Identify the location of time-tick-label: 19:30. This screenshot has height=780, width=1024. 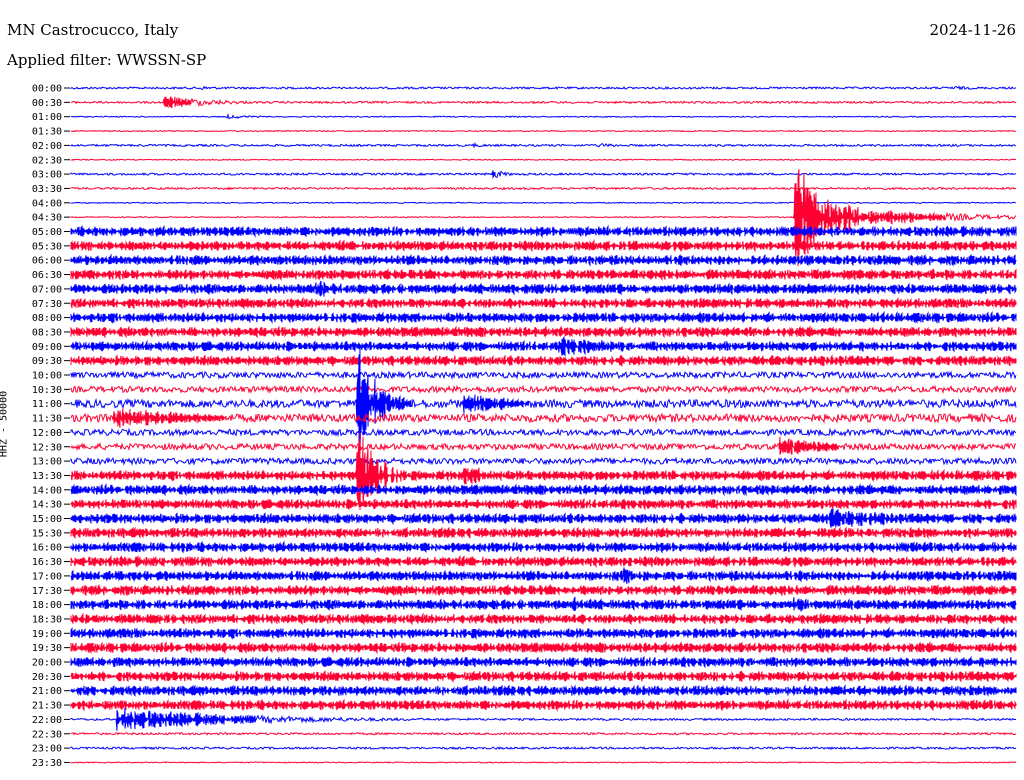
(47, 648).